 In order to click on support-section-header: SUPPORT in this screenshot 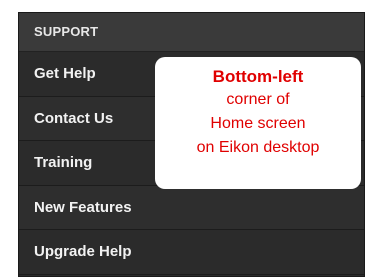, I will do `click(191, 32)`.